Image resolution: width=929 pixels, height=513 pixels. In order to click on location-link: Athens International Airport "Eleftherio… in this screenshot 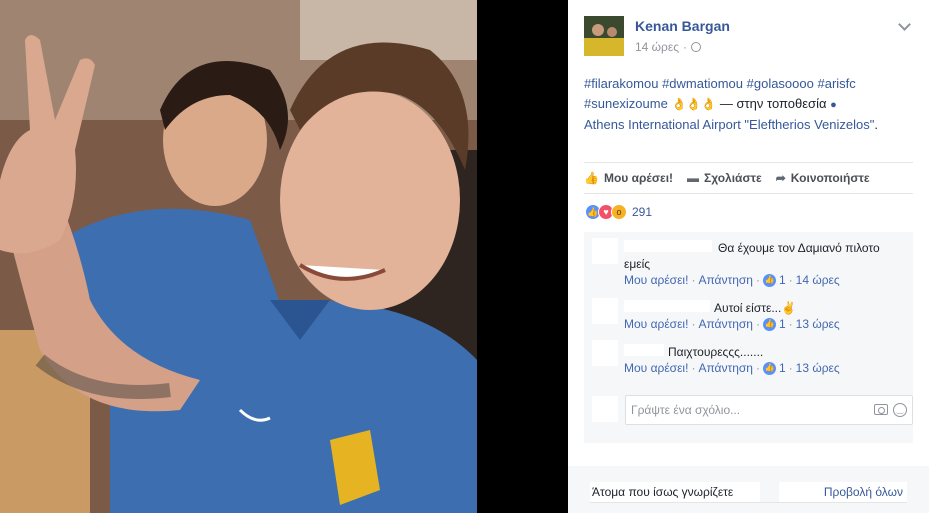, I will do `click(729, 124)`.